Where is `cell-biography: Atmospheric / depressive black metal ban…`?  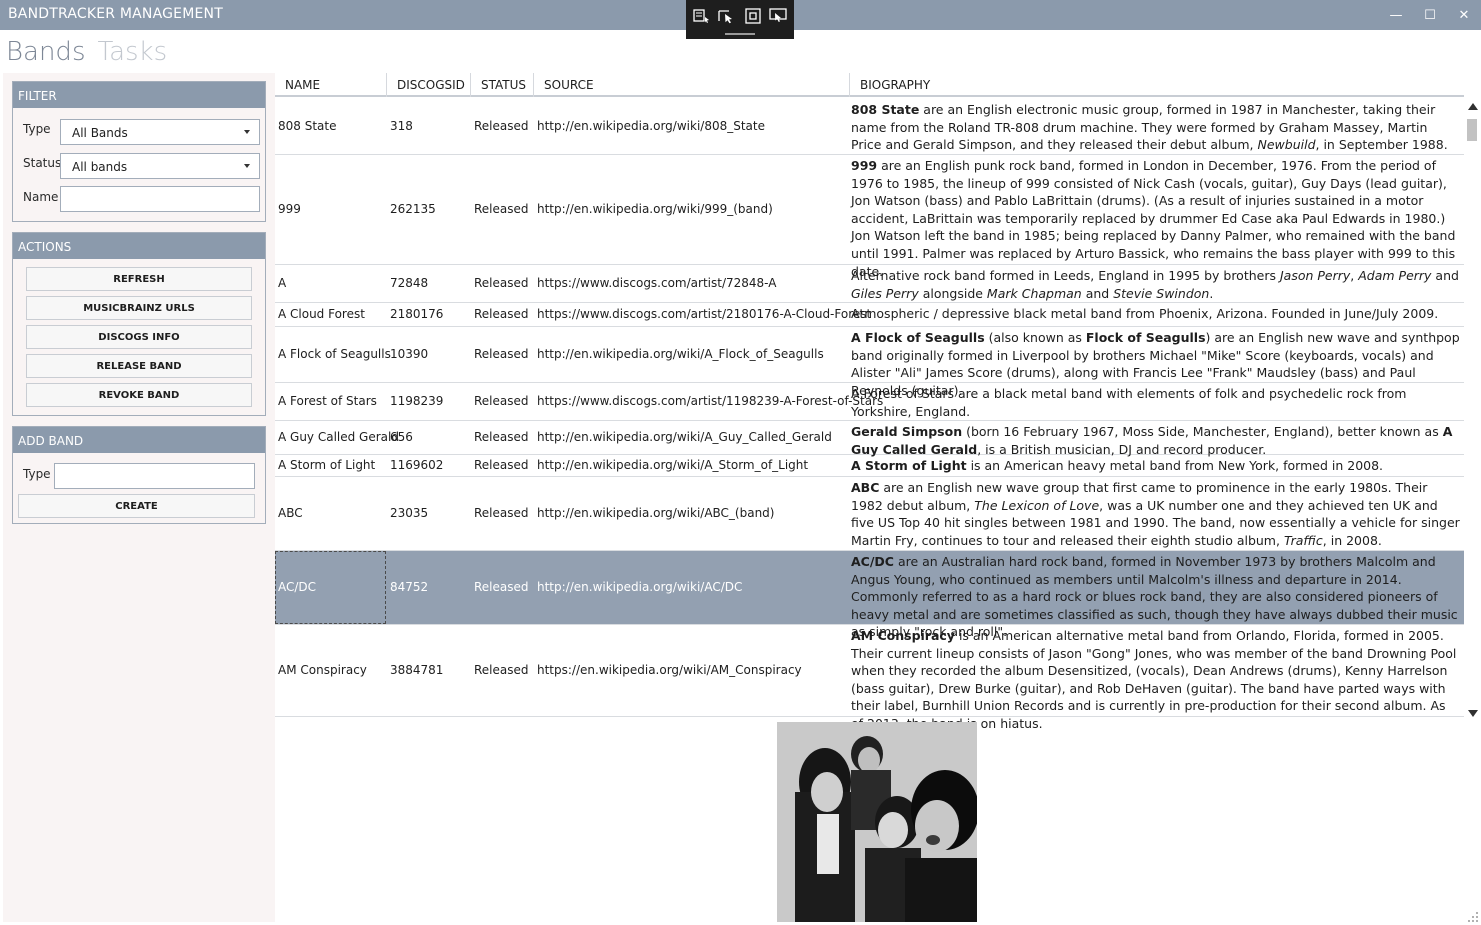
cell-biography: Atmospheric / depressive black metal ban… is located at coordinates (1156, 314).